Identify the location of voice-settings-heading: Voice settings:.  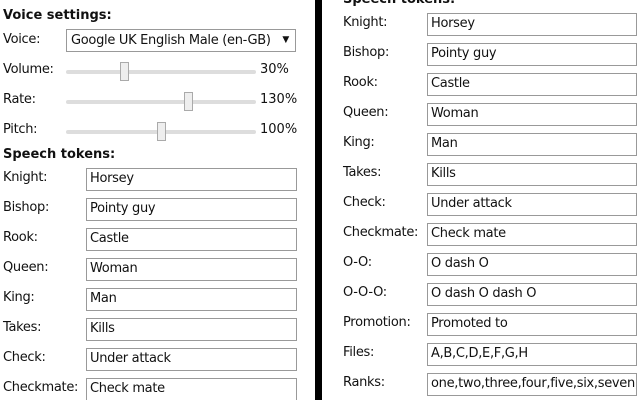
(57, 15).